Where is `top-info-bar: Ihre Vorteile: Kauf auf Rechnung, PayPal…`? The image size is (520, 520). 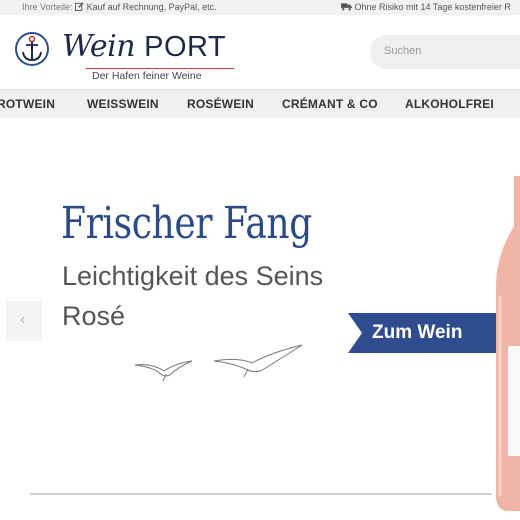
top-info-bar: Ihre Vorteile: Kauf auf Rechnung, PayPal… is located at coordinates (260, 7).